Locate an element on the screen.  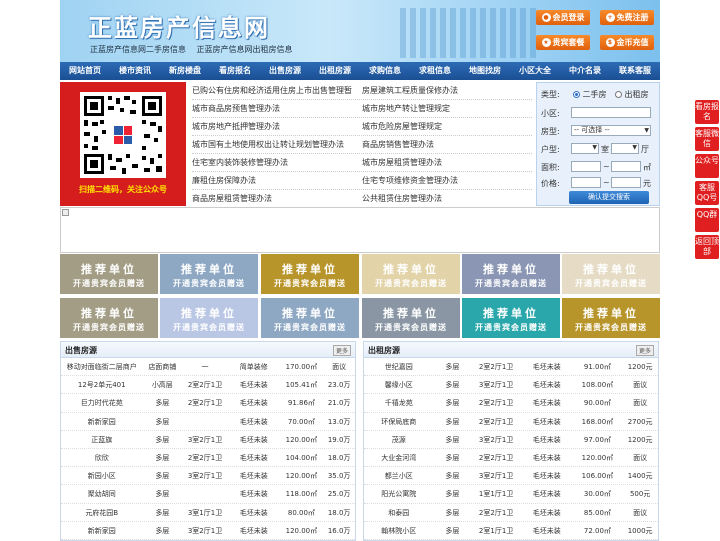
listing-row: 都兰小区 多层 3室2厅1卫 毛坯未装 106.00㎡ 1400元 is located at coordinates (511, 476).